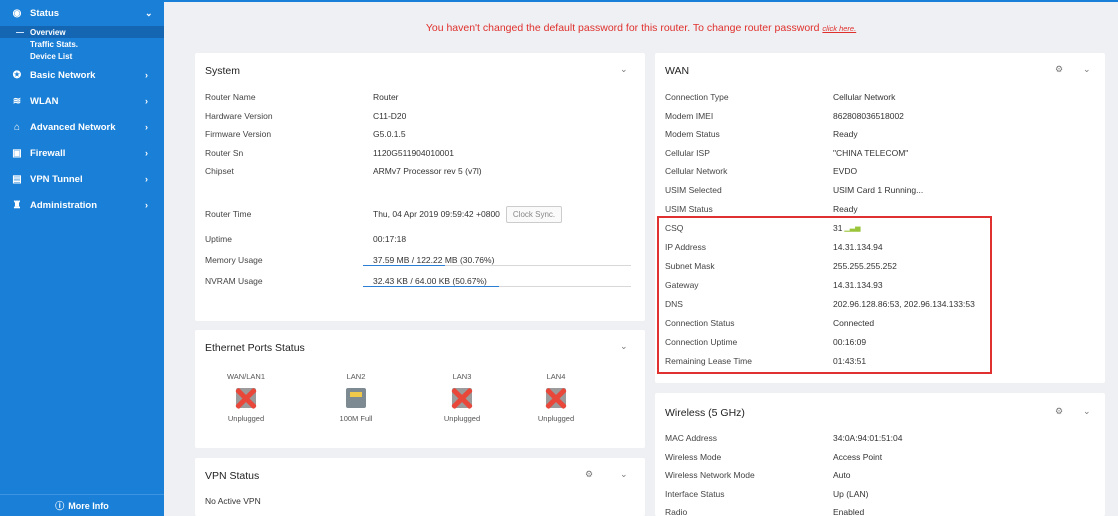 Image resolution: width=1118 pixels, height=516 pixels. Describe the element at coordinates (230, 97) in the screenshot. I see `row-key: Router Name` at that location.